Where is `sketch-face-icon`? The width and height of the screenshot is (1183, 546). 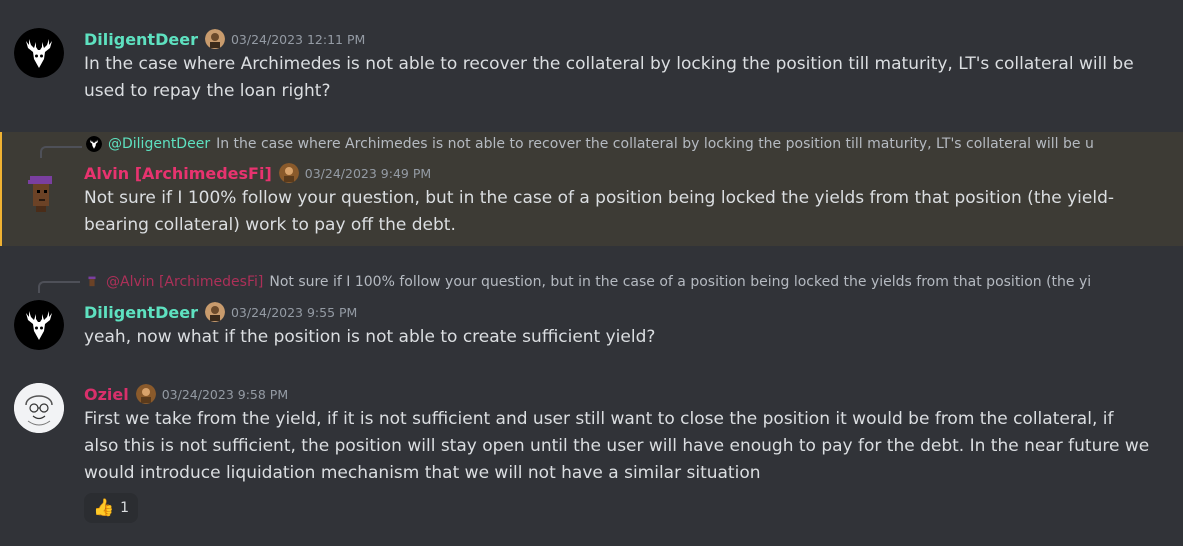
sketch-face-icon is located at coordinates (39, 408).